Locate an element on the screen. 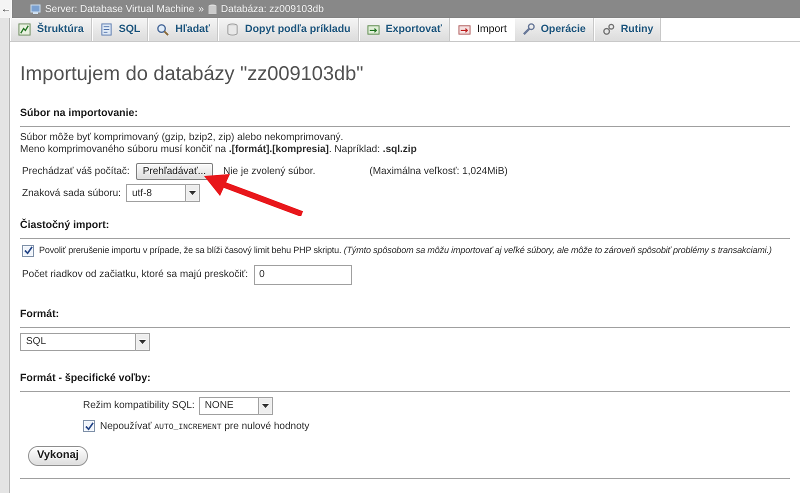 This screenshot has height=493, width=800. section-heading: Súbor na importovanie: is located at coordinates (79, 113).